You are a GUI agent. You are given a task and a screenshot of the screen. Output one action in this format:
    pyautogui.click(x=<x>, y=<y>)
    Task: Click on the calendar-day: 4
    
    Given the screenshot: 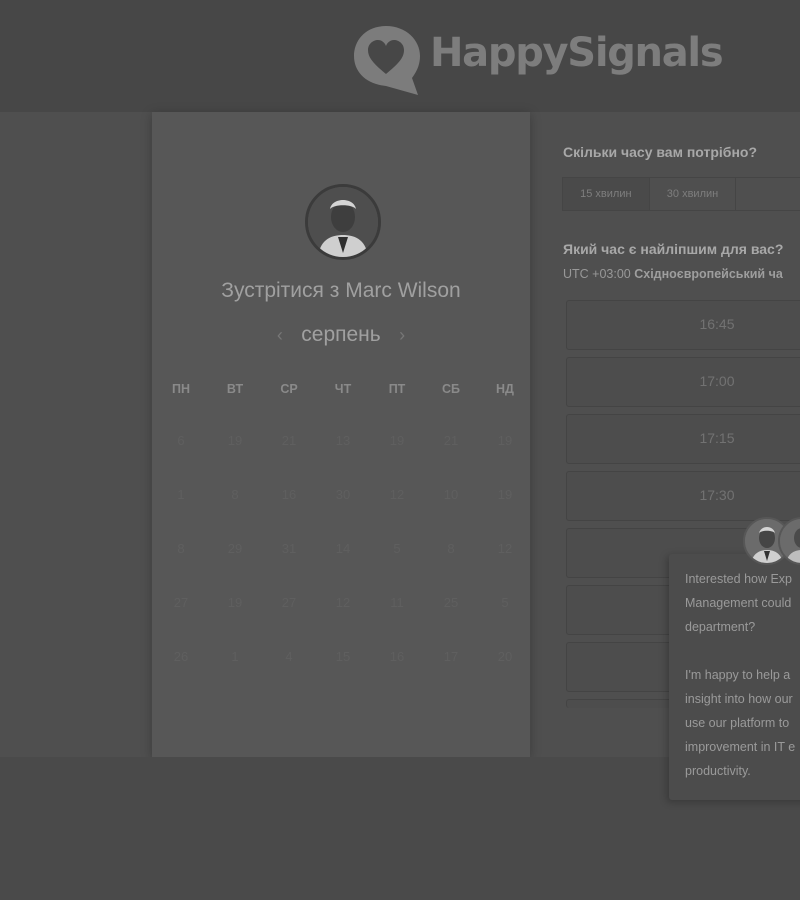 What is the action you would take?
    pyautogui.click(x=289, y=656)
    